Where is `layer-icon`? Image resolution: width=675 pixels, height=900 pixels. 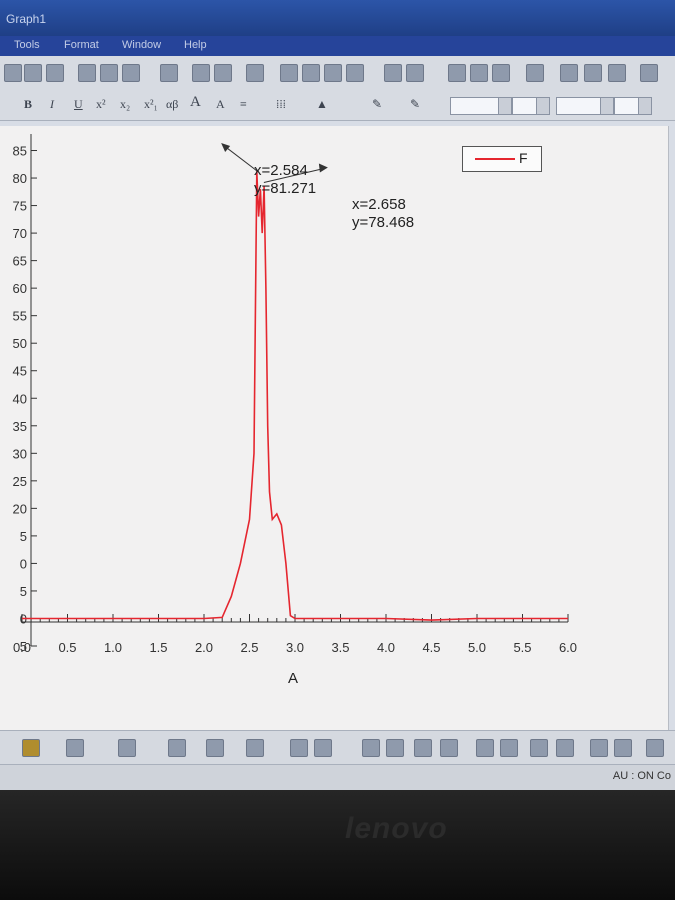 layer-icon is located at coordinates (393, 73).